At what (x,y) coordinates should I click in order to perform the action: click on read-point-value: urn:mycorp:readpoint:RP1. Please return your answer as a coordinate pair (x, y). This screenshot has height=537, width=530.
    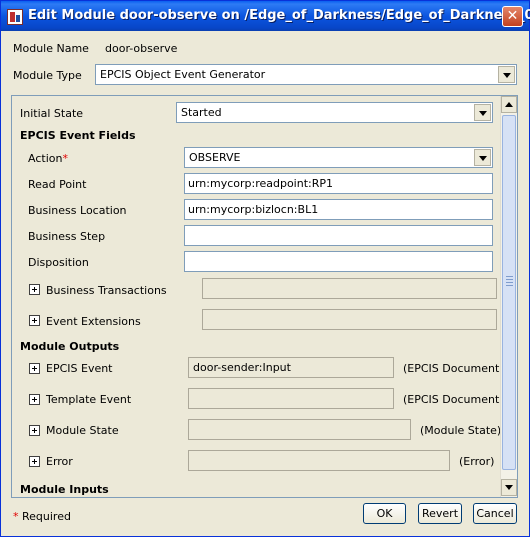
    Looking at the image, I should click on (260, 183).